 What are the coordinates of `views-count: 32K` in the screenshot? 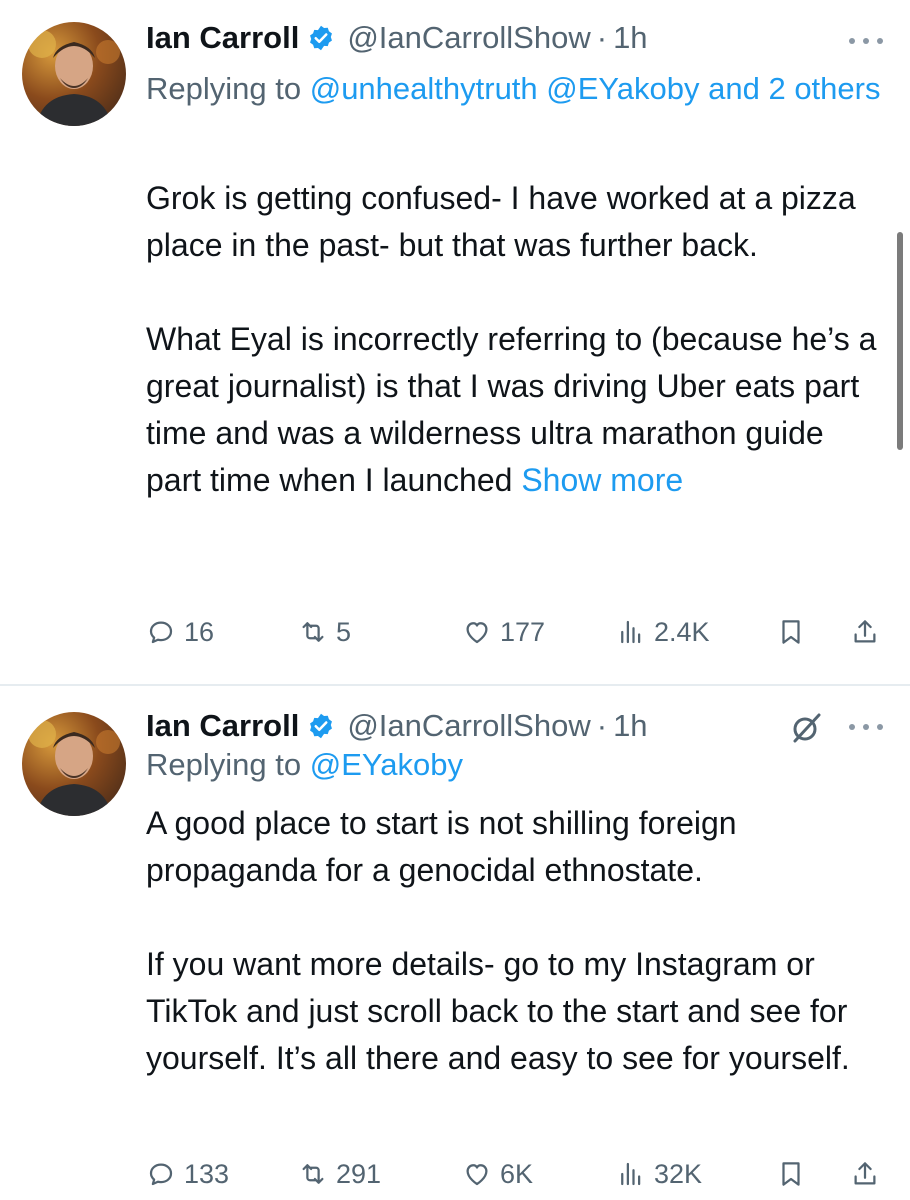 It's located at (678, 1173).